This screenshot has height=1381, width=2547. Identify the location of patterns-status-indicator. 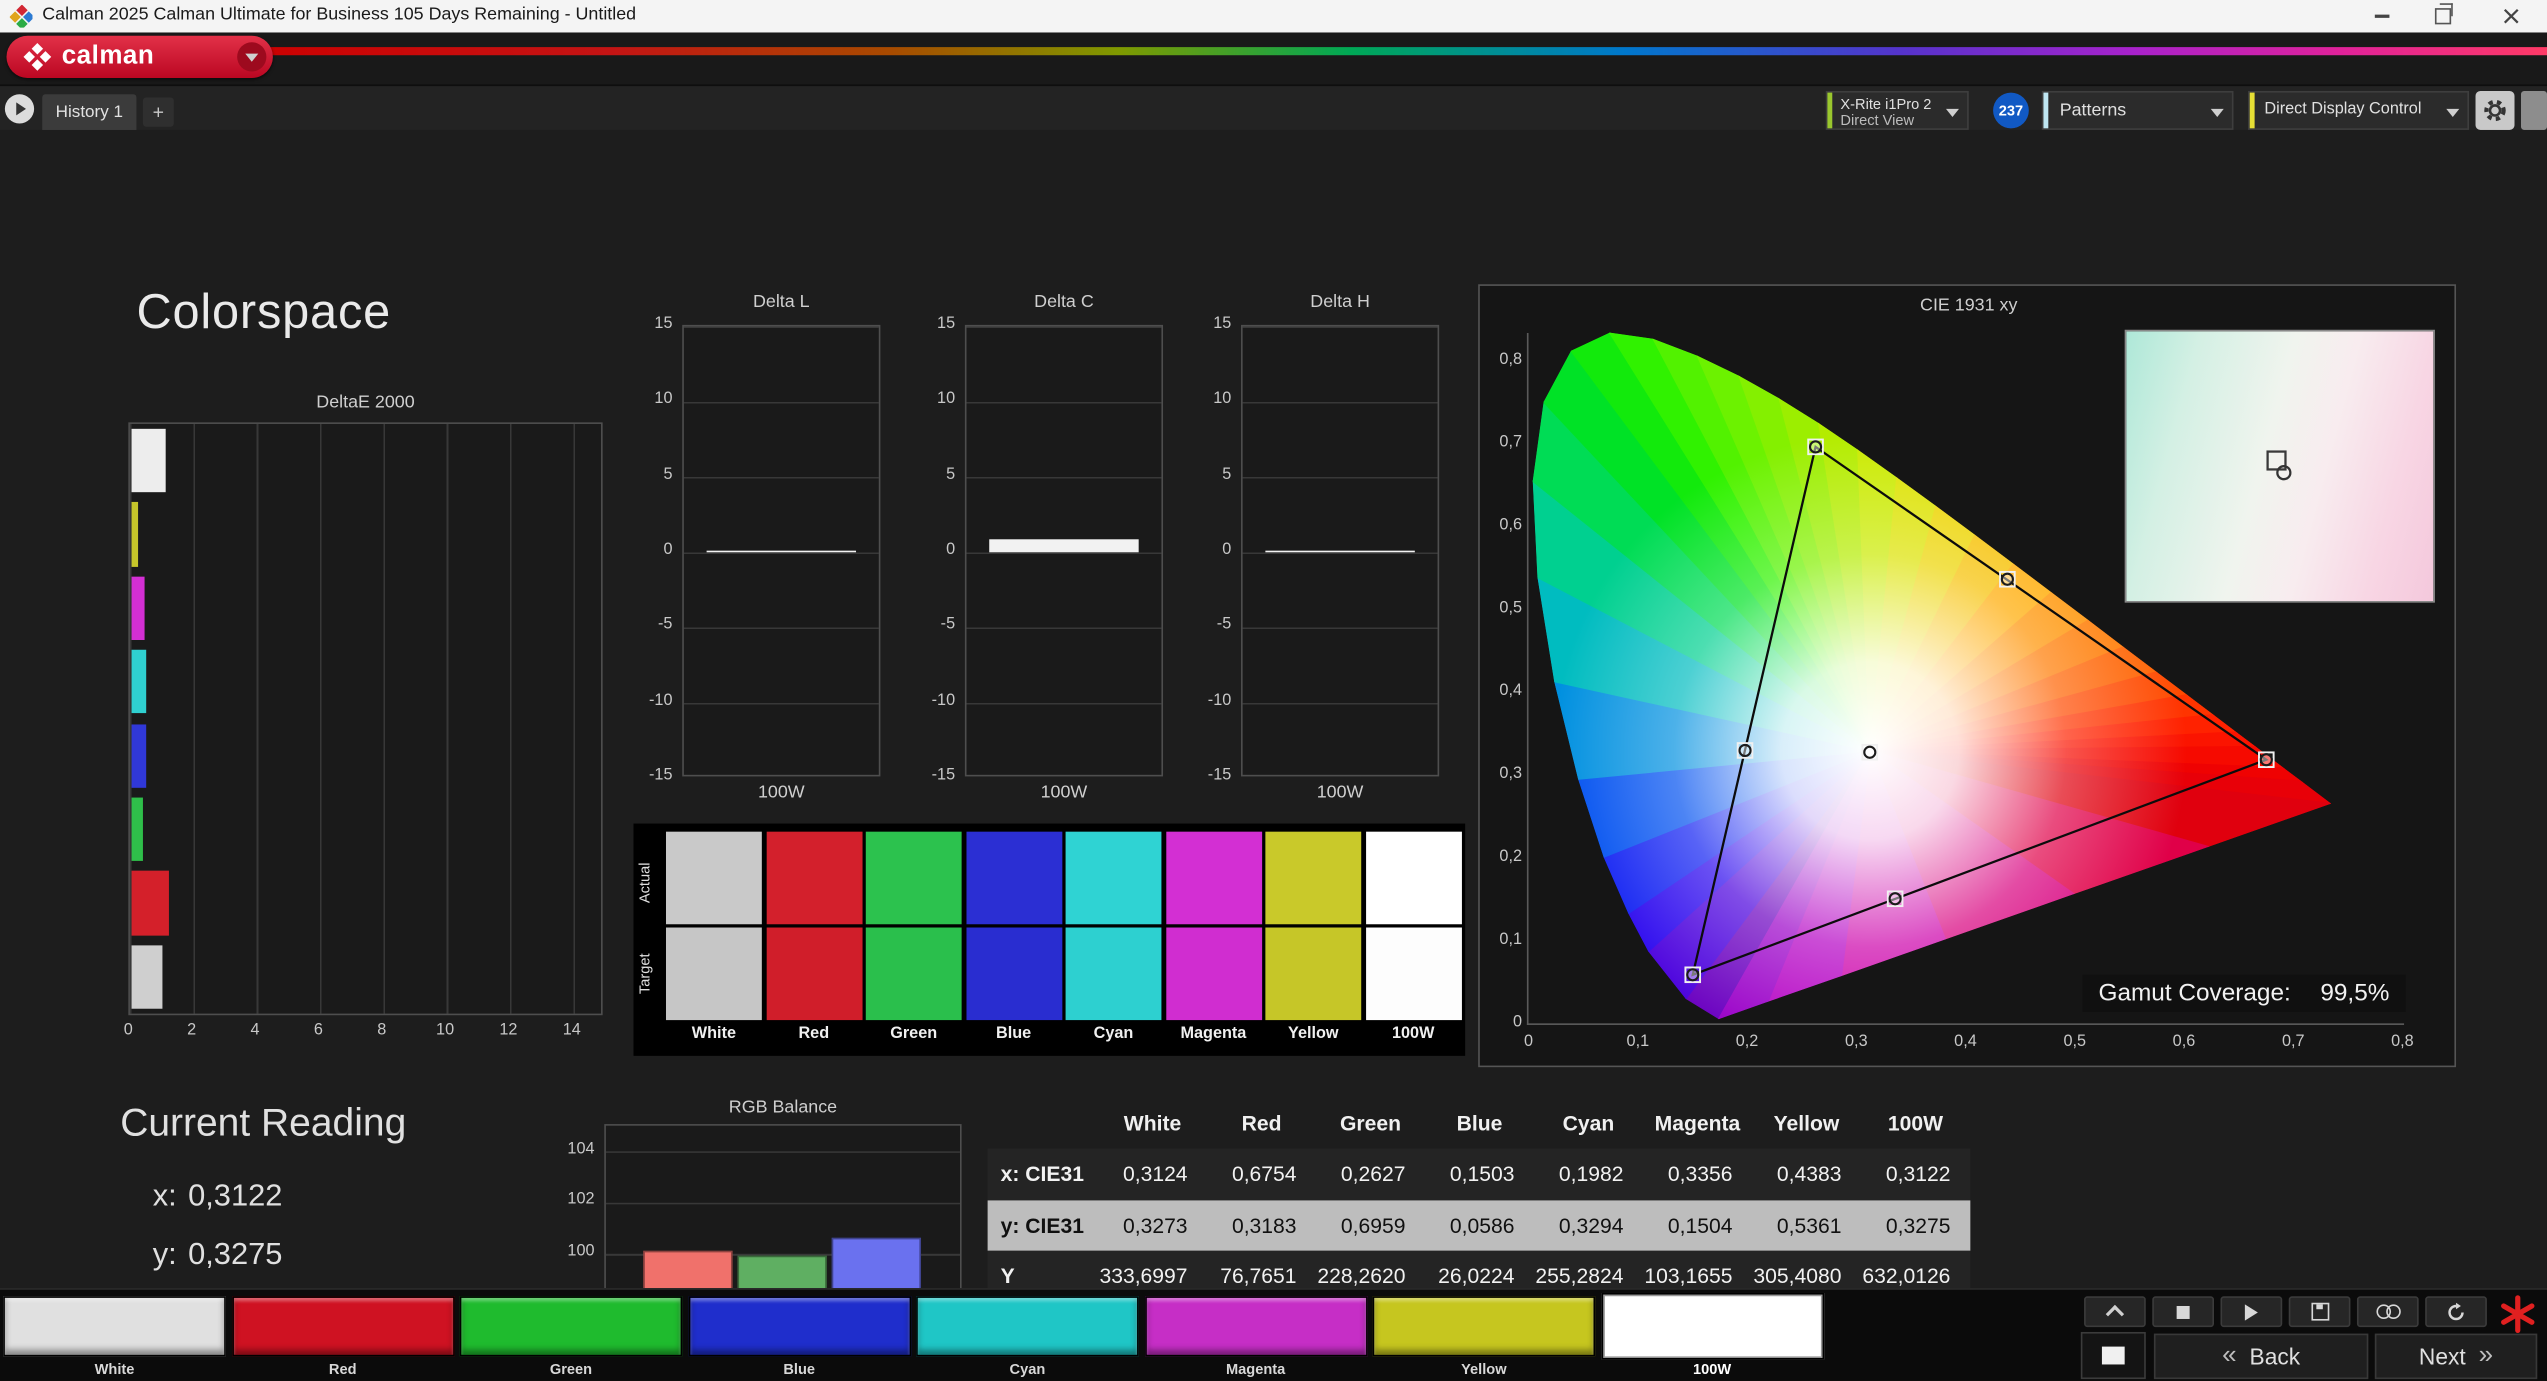
(2046, 110).